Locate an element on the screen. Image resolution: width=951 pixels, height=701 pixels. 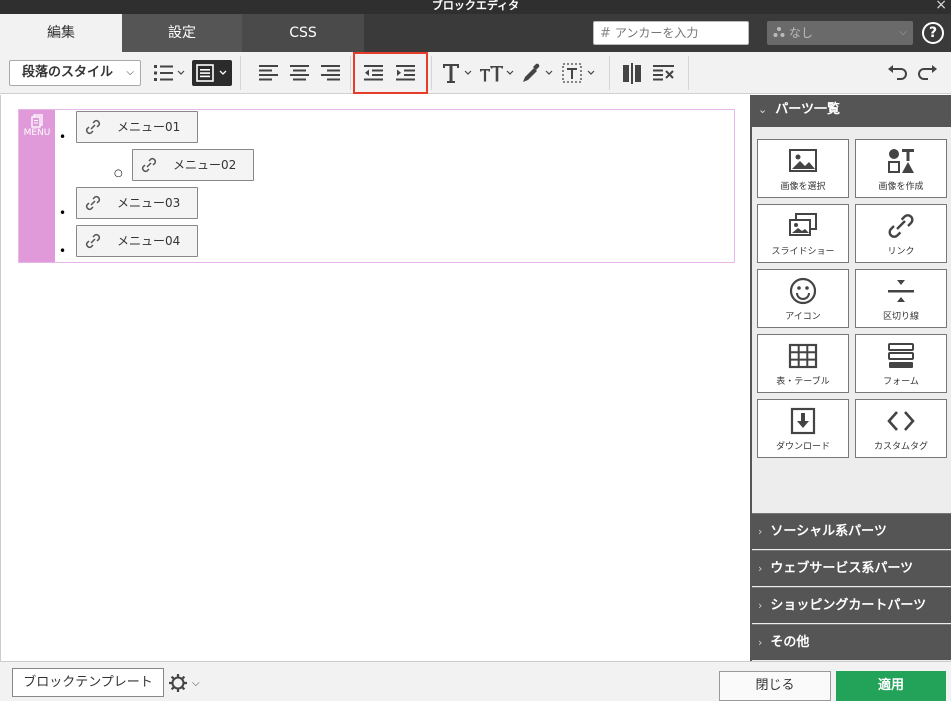
part-label: リンク is located at coordinates (901, 252).